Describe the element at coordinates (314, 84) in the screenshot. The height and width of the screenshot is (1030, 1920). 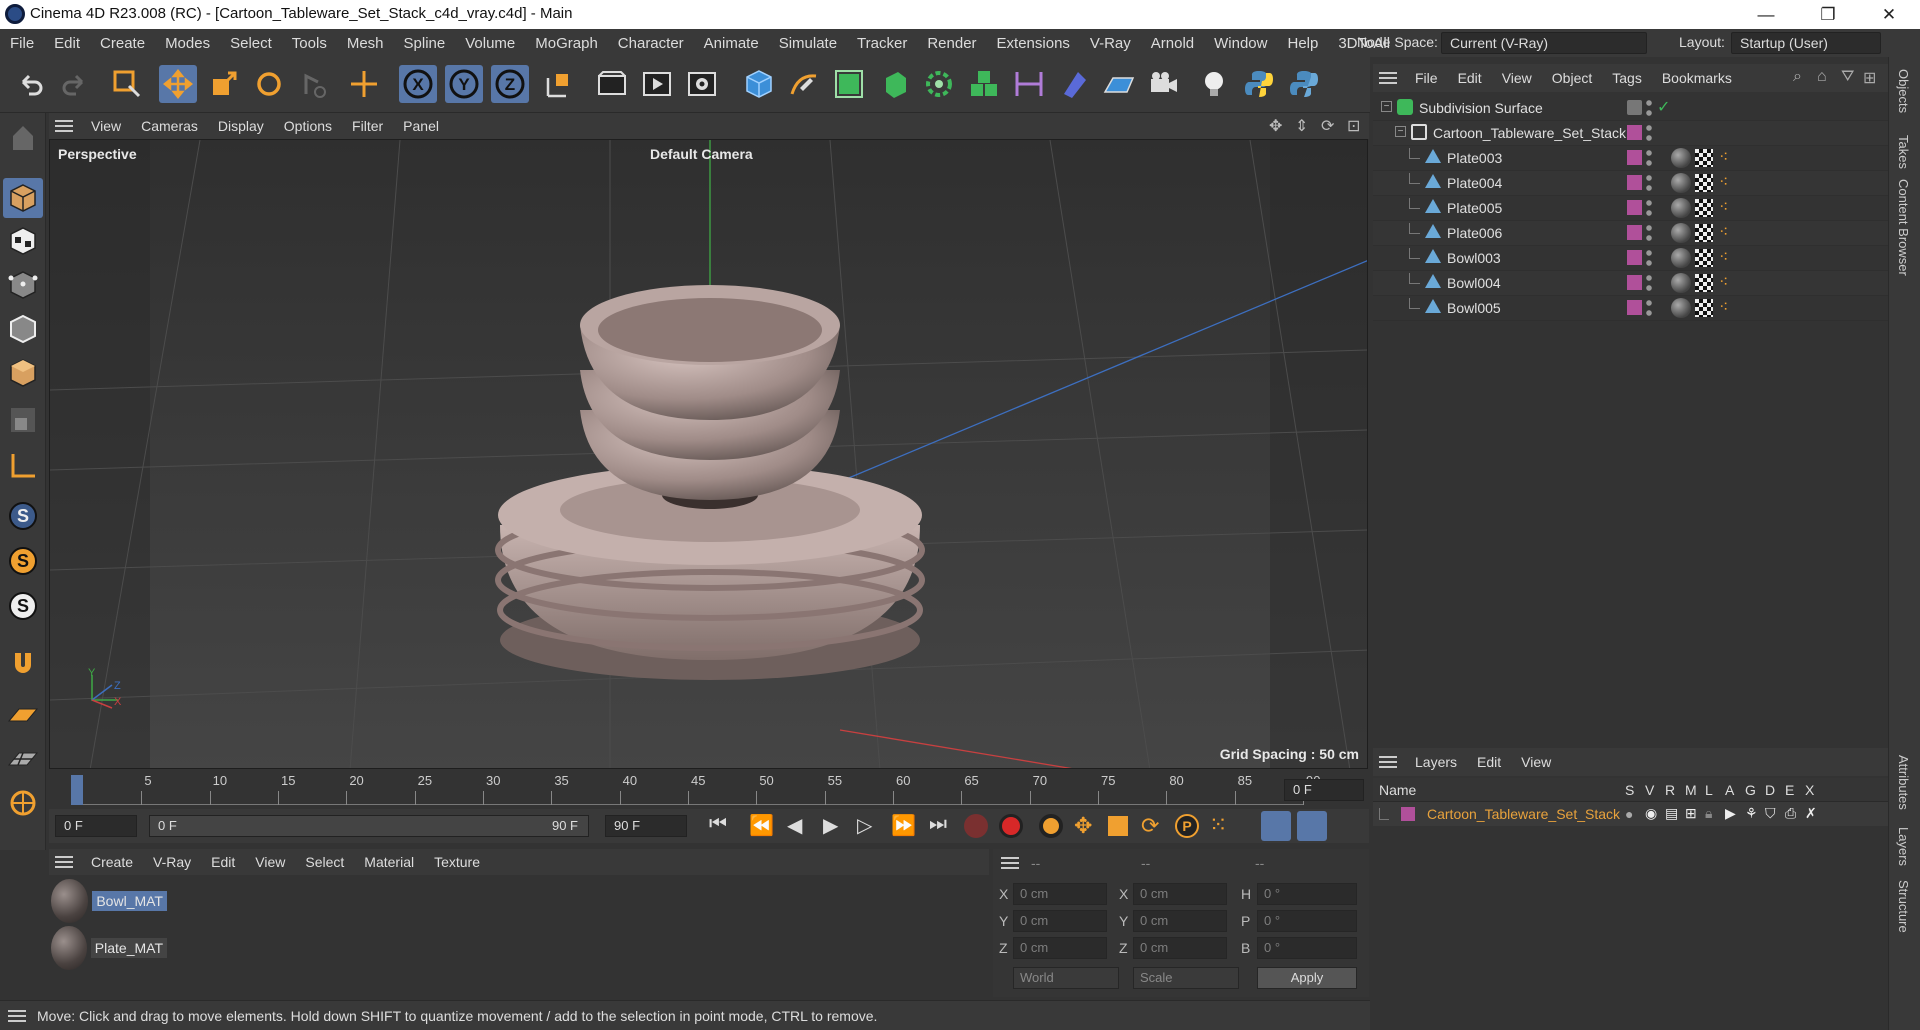
I see `recent-tool-icon` at that location.